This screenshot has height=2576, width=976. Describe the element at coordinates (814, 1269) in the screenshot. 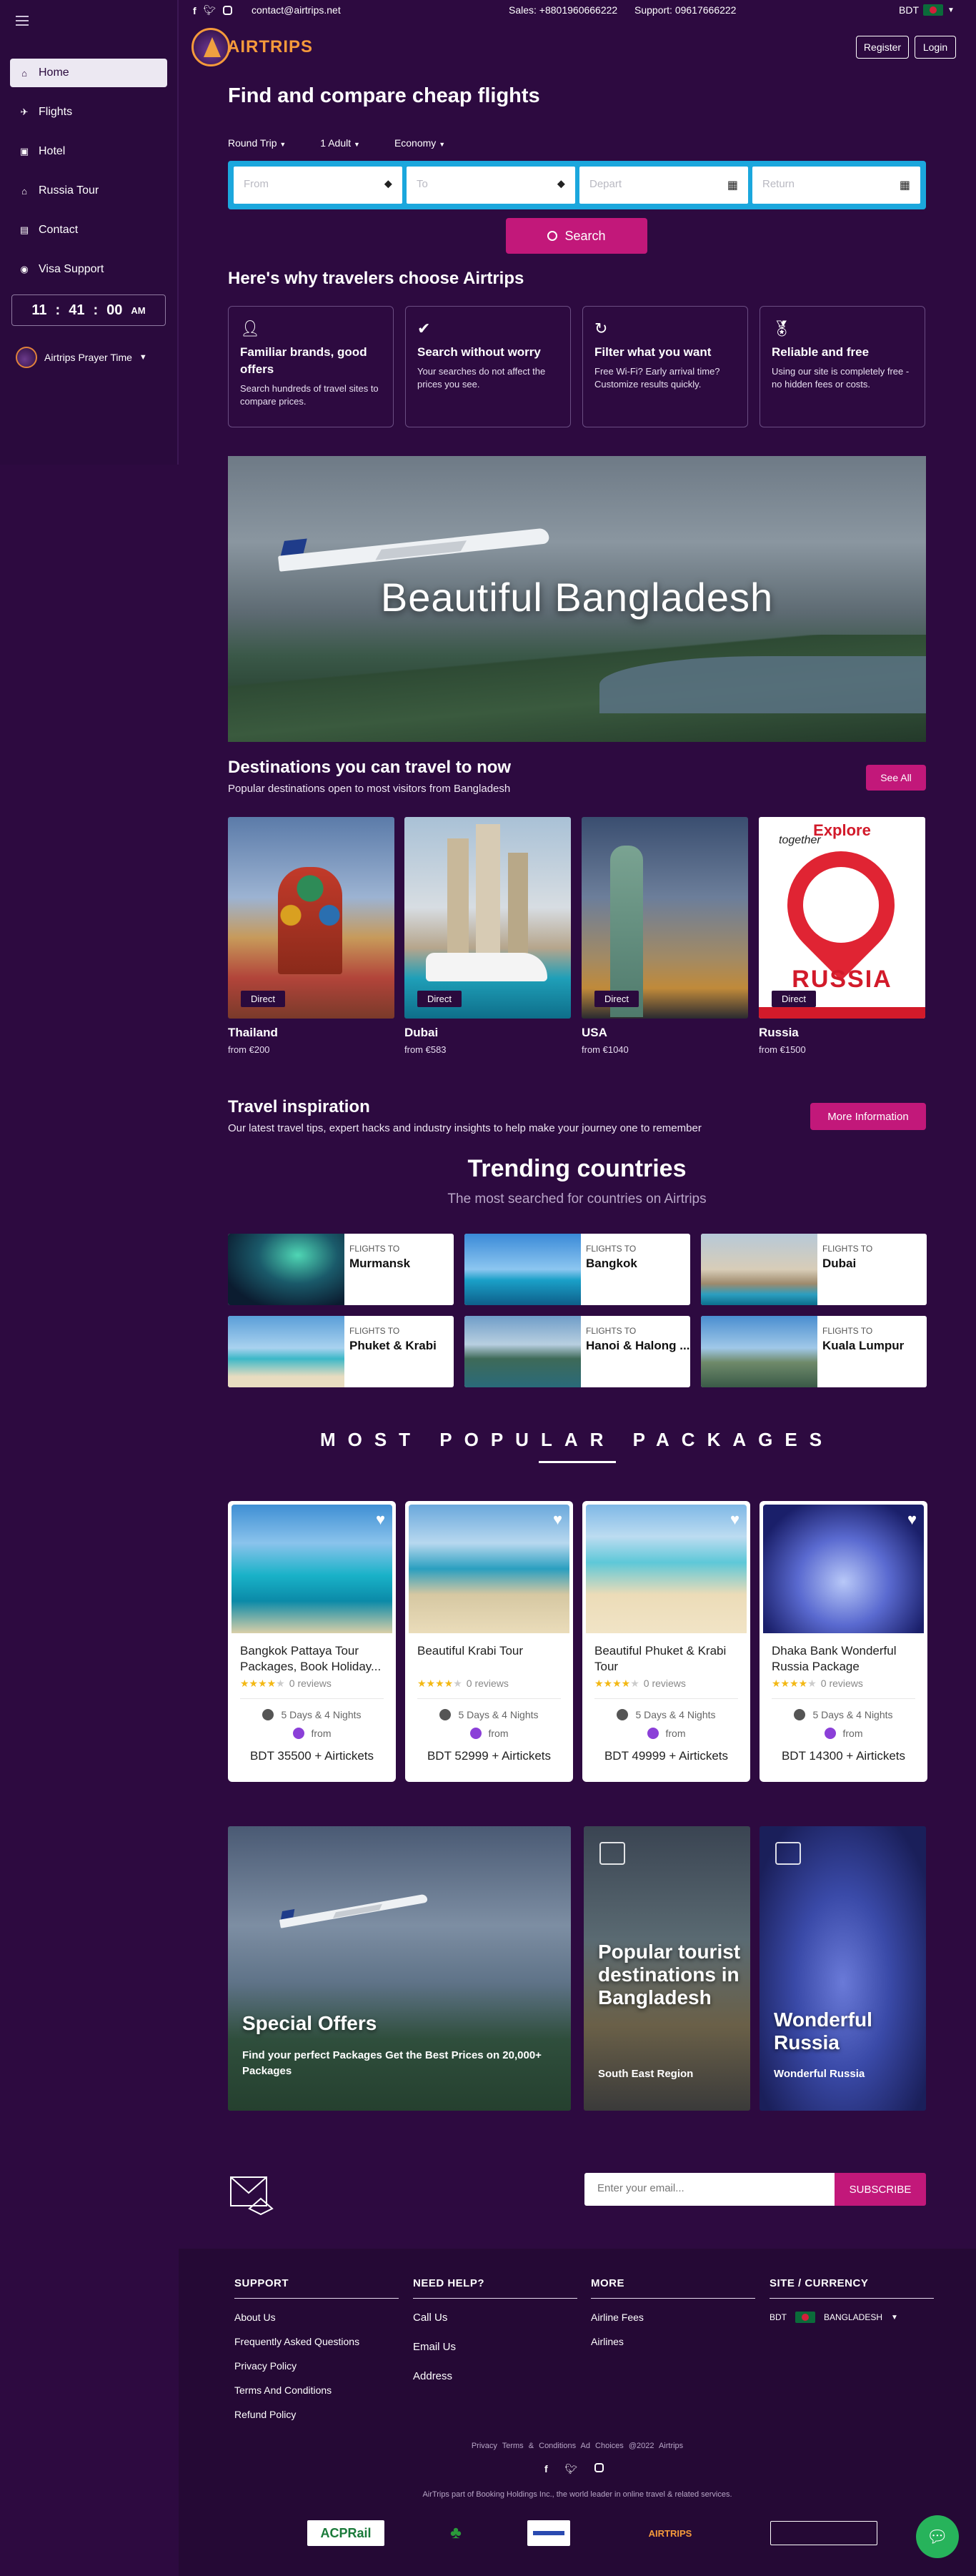

I see `trending-card: FLIGHTS TO Dubai` at that location.